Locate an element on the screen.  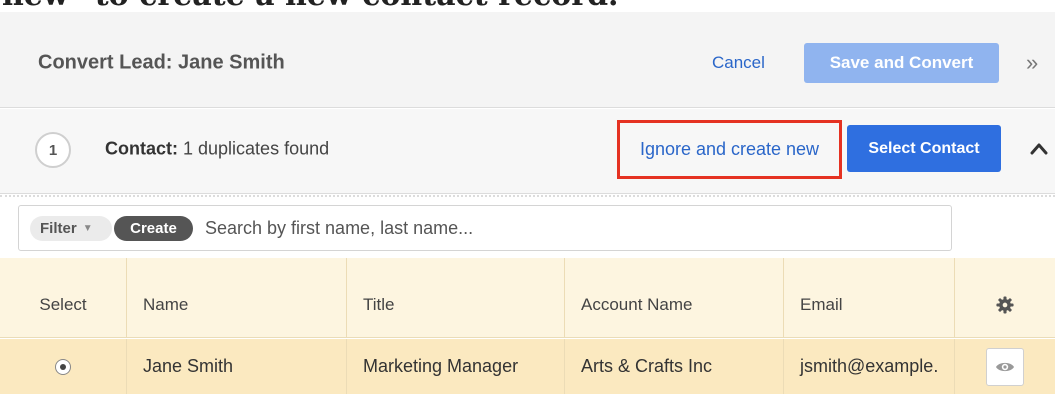
column-header-email: Email is located at coordinates (869, 297).